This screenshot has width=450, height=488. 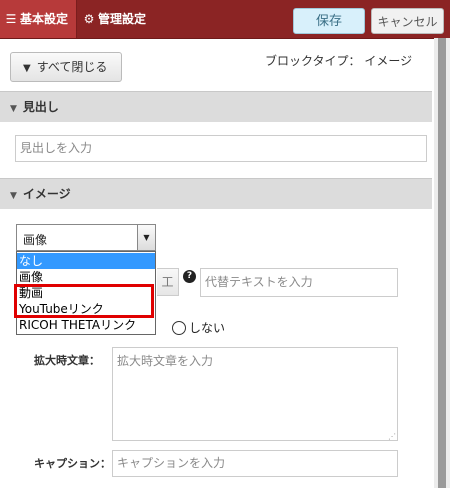 I want to click on gear-icon: ⚙, so click(x=89, y=19).